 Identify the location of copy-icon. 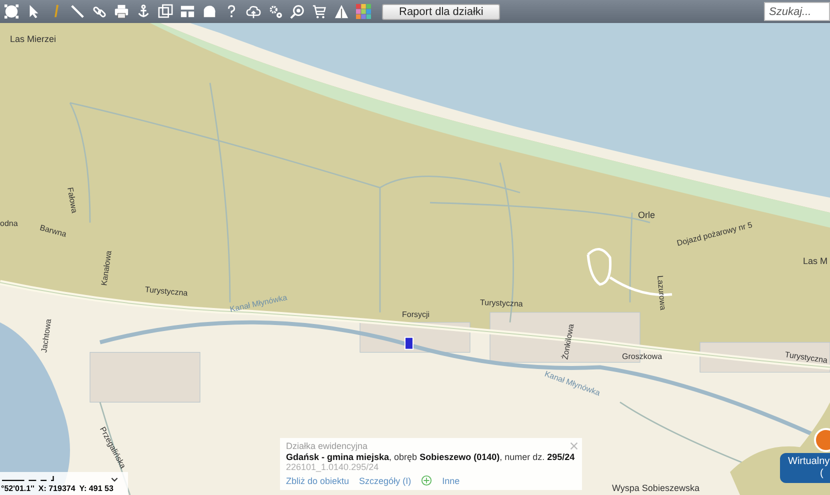
(165, 11).